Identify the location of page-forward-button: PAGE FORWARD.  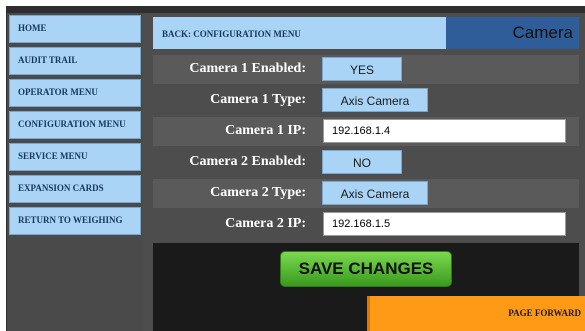
(476, 313).